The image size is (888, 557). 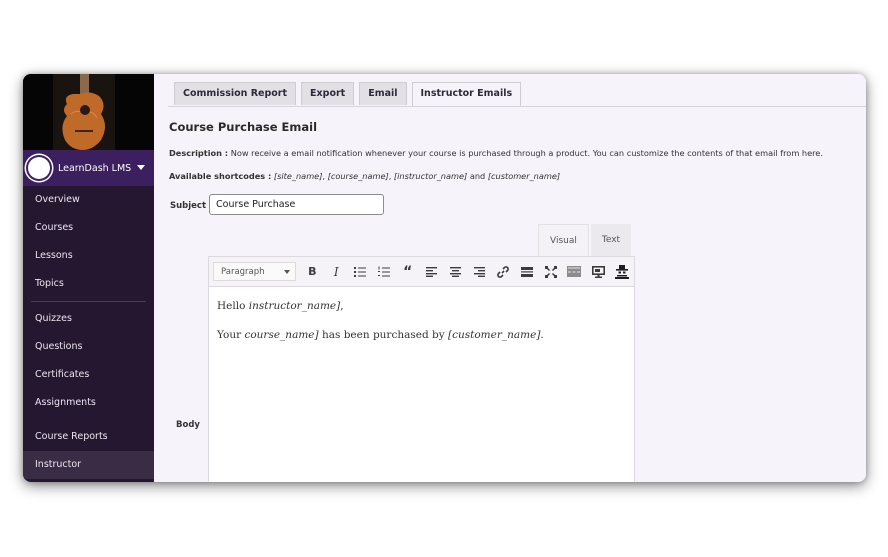 What do you see at coordinates (88, 465) in the screenshot?
I see `sidebar-item-instructor: Instructor` at bounding box center [88, 465].